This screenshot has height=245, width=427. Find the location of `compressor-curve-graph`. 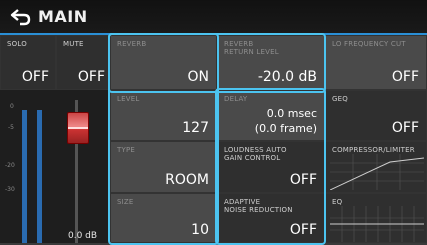

compressor-curve-graph is located at coordinates (377, 172).